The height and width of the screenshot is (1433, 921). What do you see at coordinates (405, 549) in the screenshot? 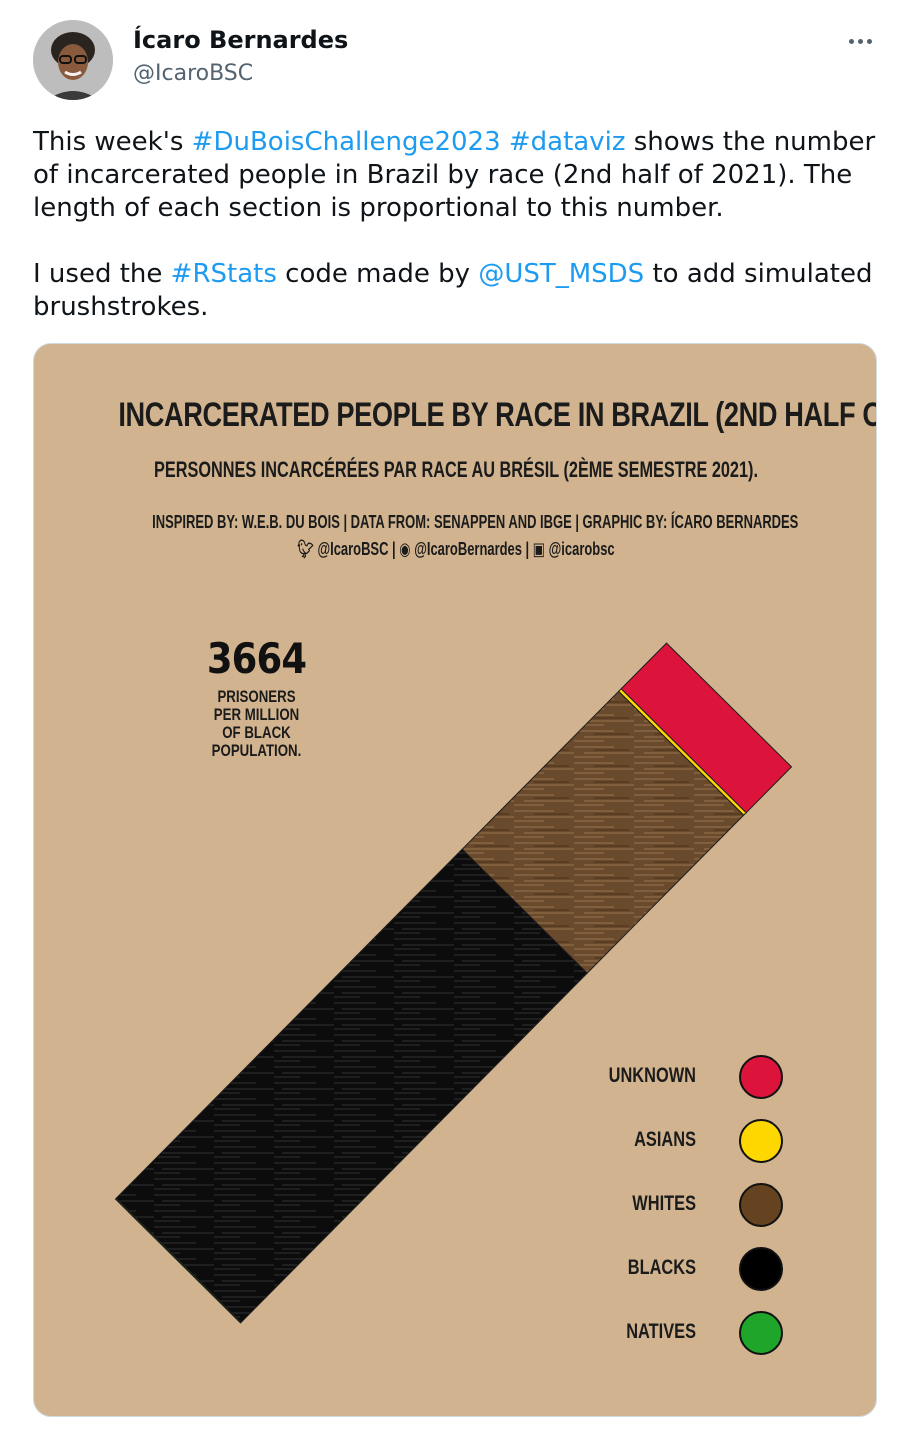
I see `github-icon: ◉` at bounding box center [405, 549].